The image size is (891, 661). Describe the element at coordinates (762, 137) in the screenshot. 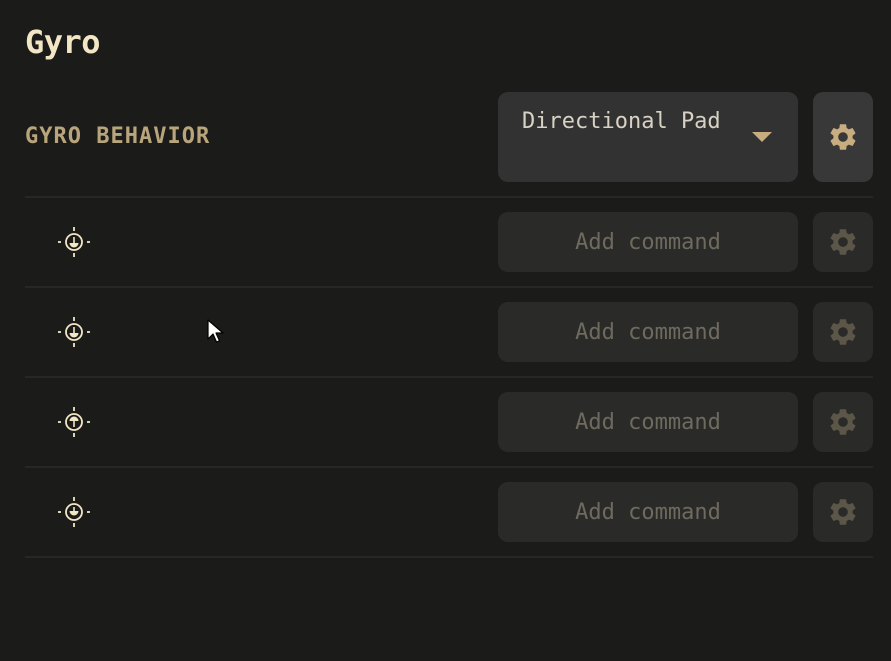

I see `caret-down-icon` at that location.